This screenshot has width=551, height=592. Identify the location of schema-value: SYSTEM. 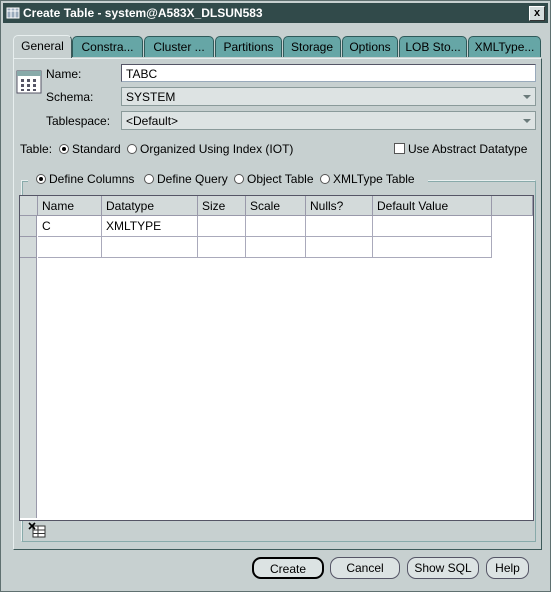
(151, 97).